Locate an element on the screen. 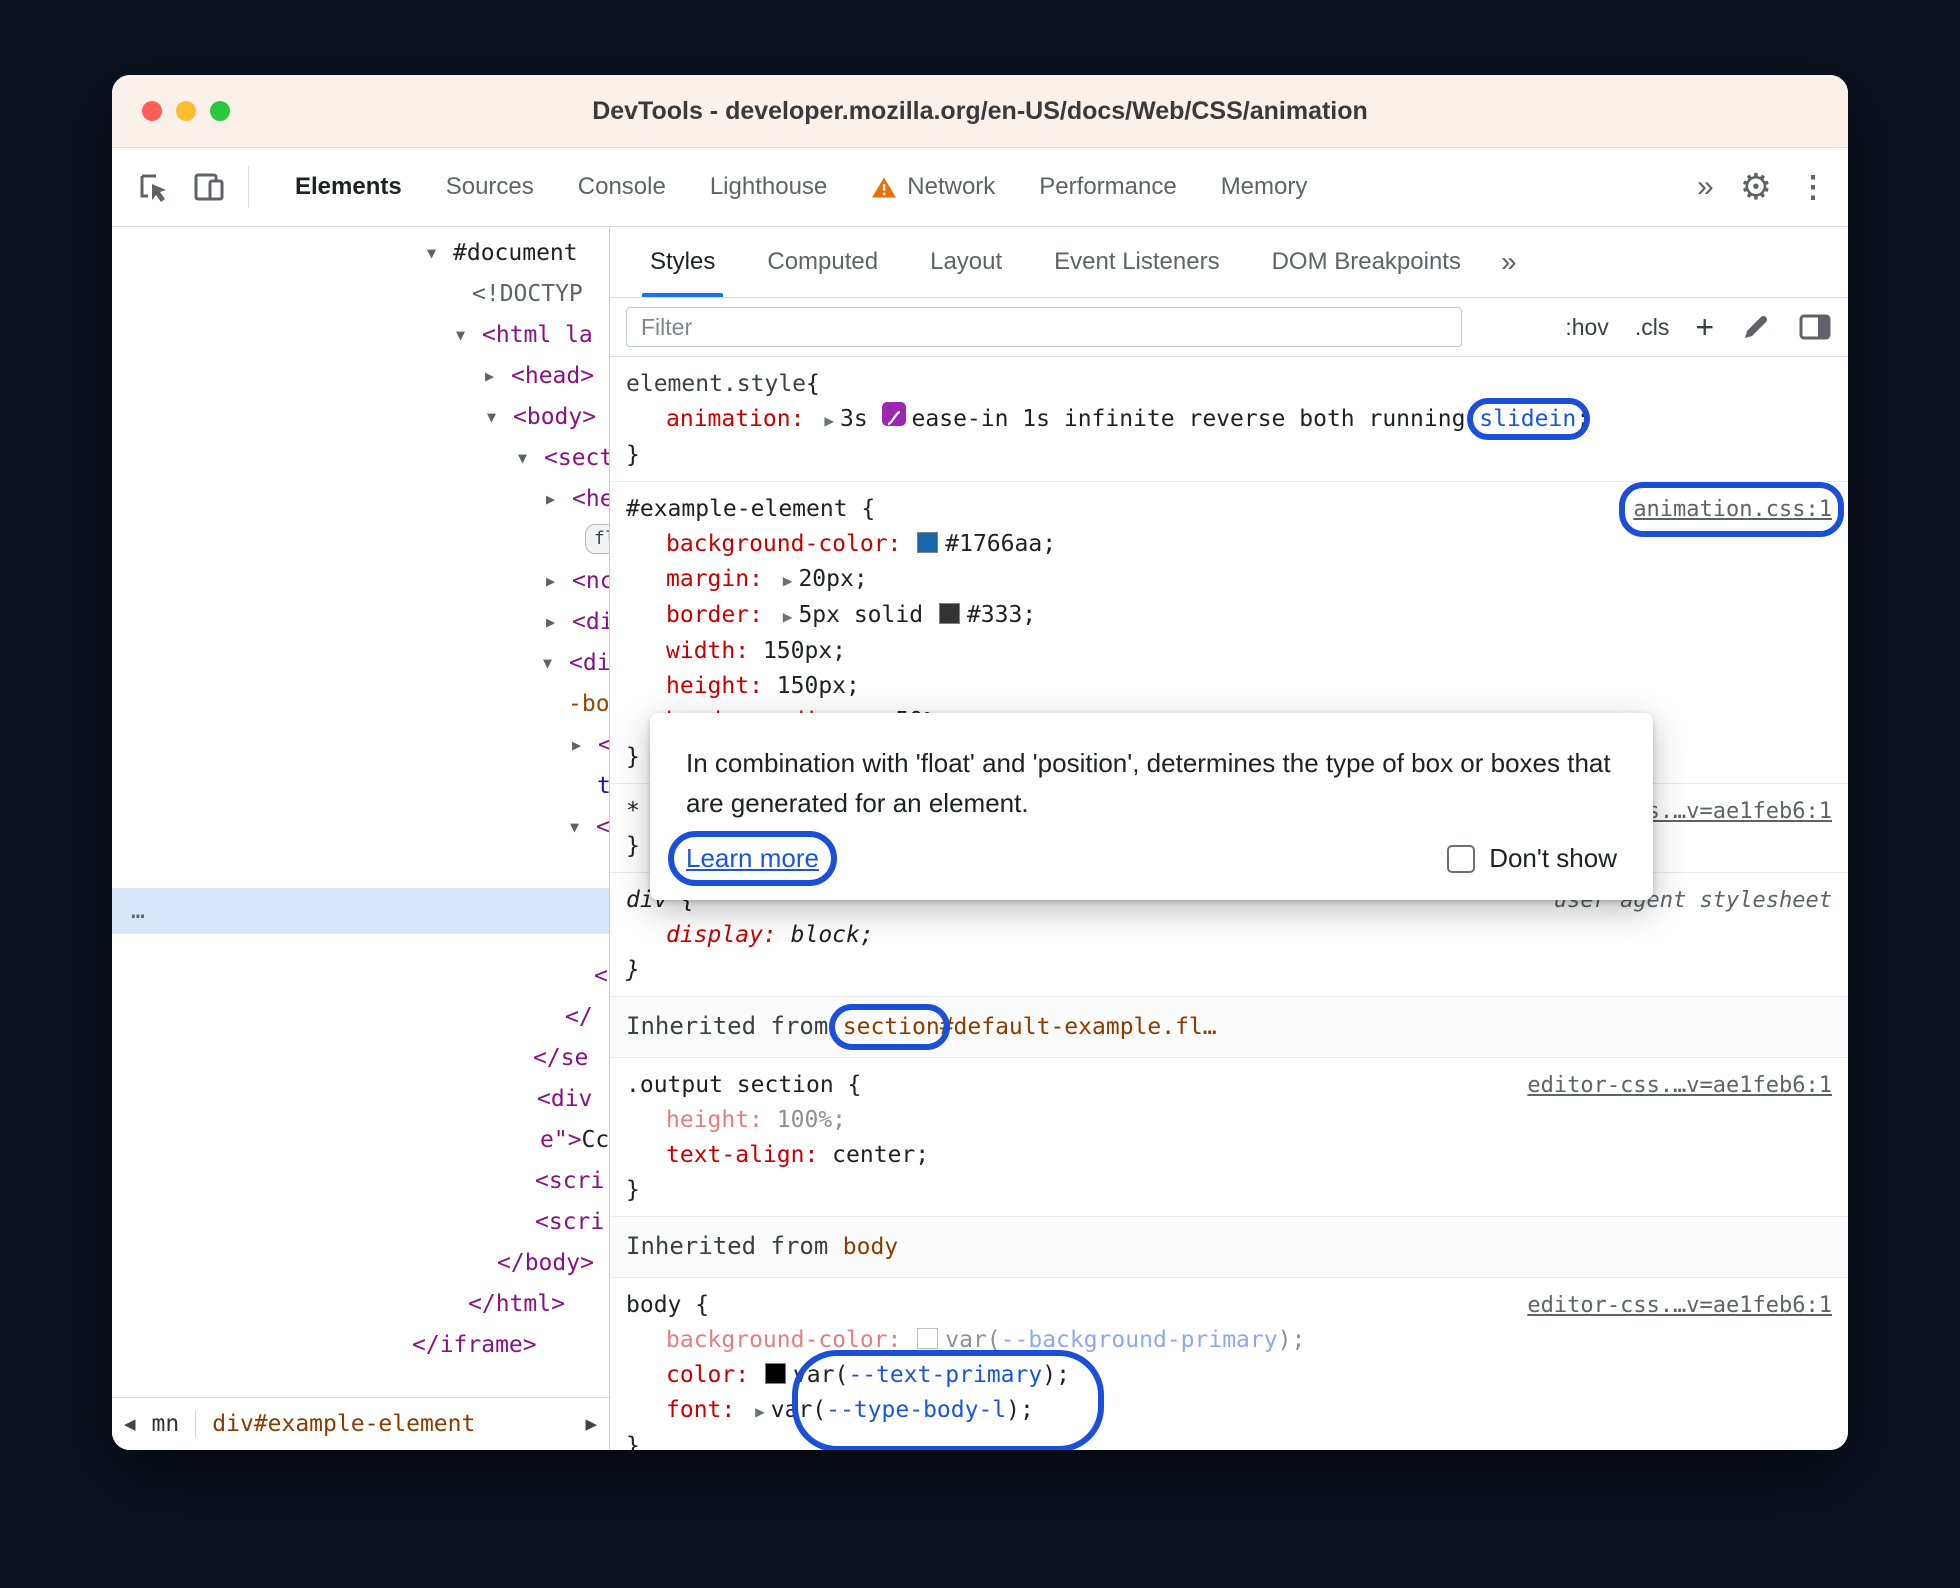 This screenshot has width=1960, height=1588. tree-row: t is located at coordinates (360, 786).